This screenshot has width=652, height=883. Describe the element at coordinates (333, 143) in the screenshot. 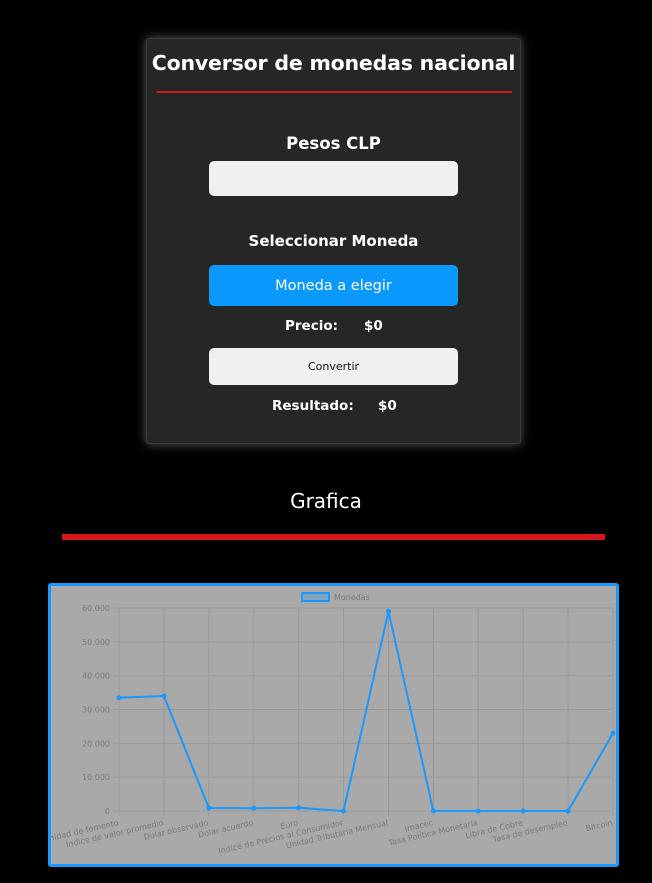

I see `clp-label: Pesos CLP` at that location.